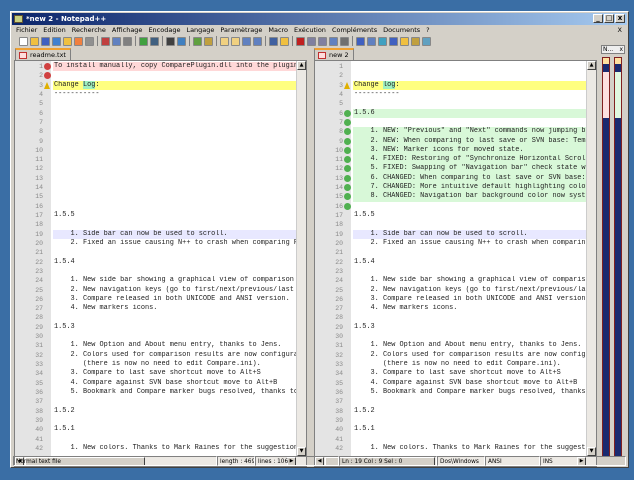 This screenshot has width=634, height=480. Describe the element at coordinates (450, 327) in the screenshot. I see `editor-line: 29 1.5.3` at that location.